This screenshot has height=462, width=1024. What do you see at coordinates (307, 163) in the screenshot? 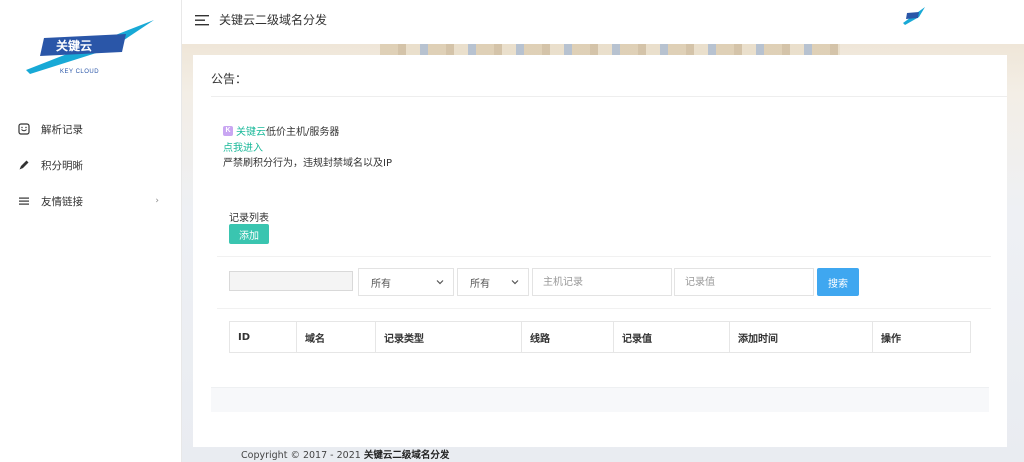
I see `rule-text: 严禁刷积分行为，违规封禁域名以及IP` at bounding box center [307, 163].